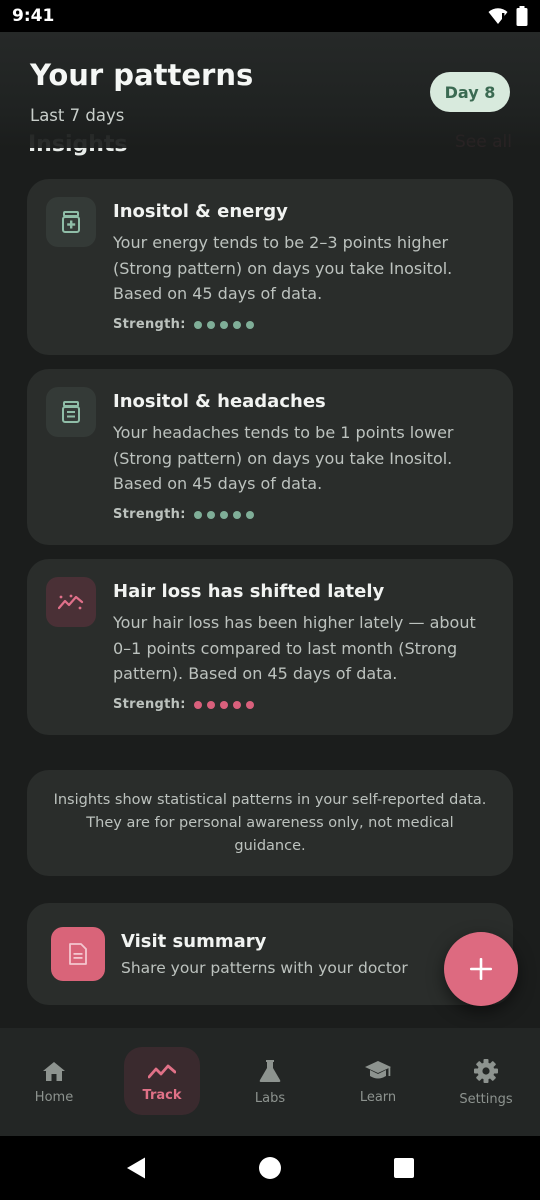 Image resolution: width=540 pixels, height=1200 pixels. I want to click on graduation-cap-icon, so click(378, 1071).